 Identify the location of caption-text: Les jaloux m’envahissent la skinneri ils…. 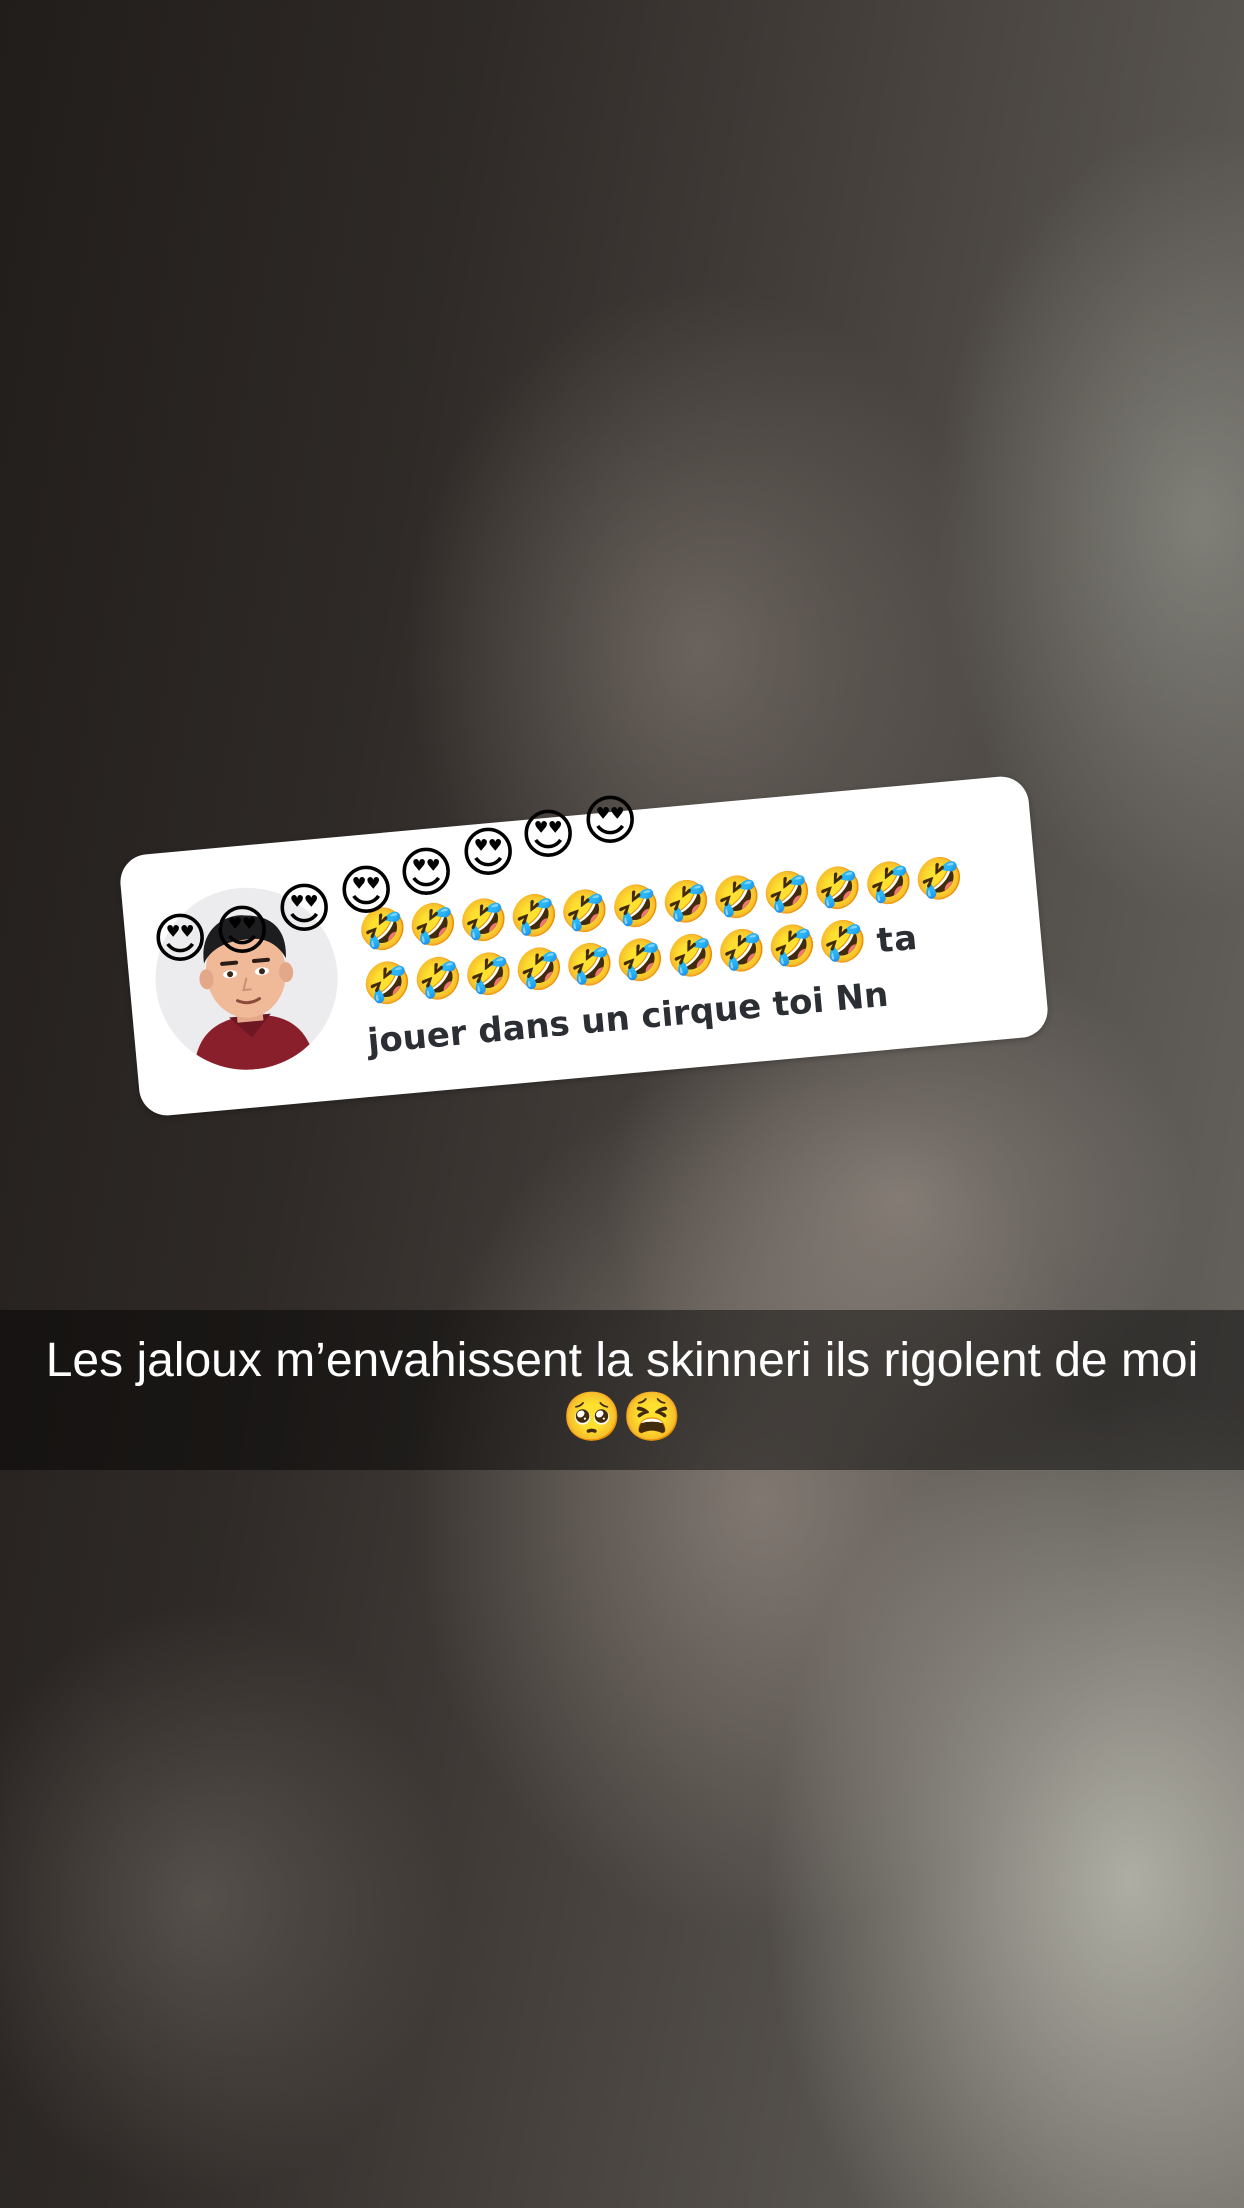
(622, 1389).